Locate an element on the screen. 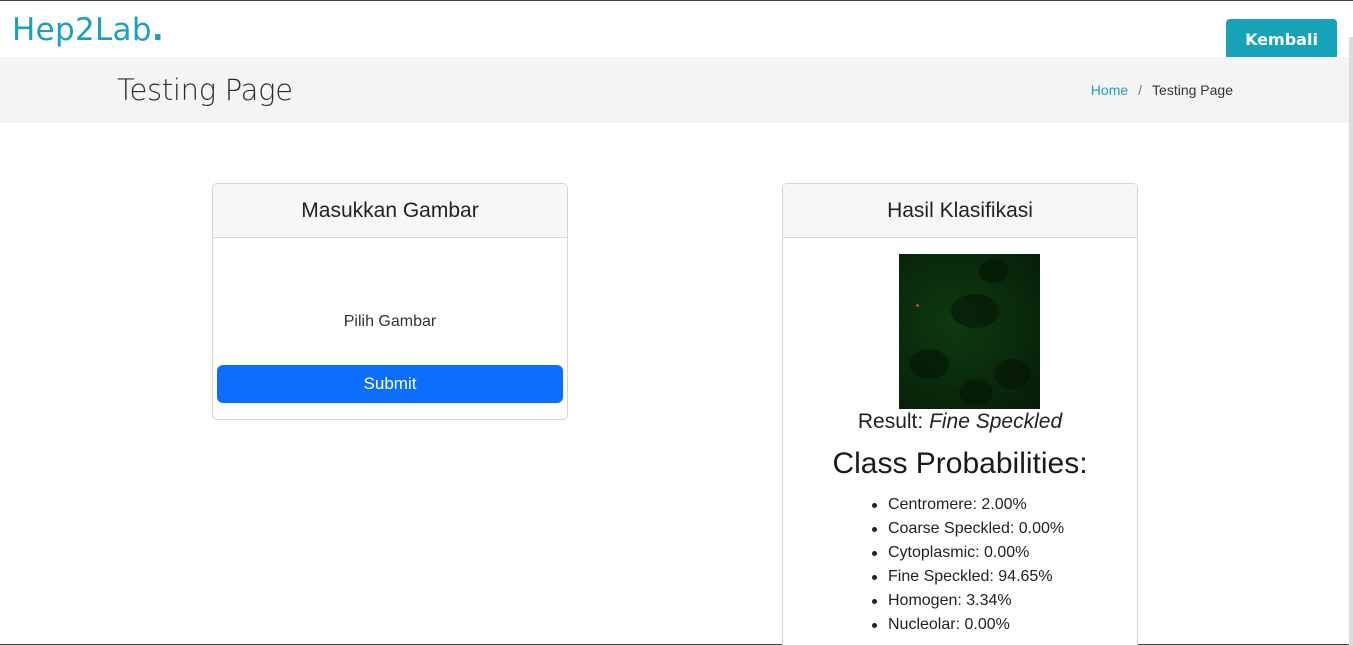 The image size is (1353, 645). result-value: Fine Speckled is located at coordinates (996, 421).